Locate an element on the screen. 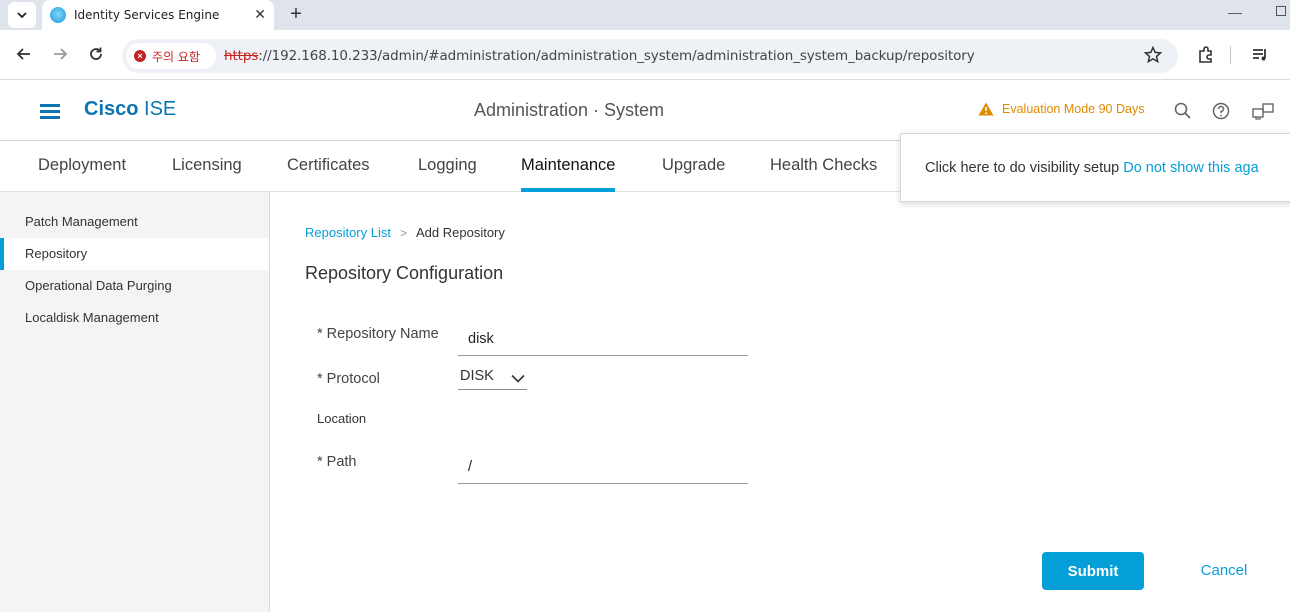 The image size is (1290, 612). page-title: Administration · System is located at coordinates (569, 110).